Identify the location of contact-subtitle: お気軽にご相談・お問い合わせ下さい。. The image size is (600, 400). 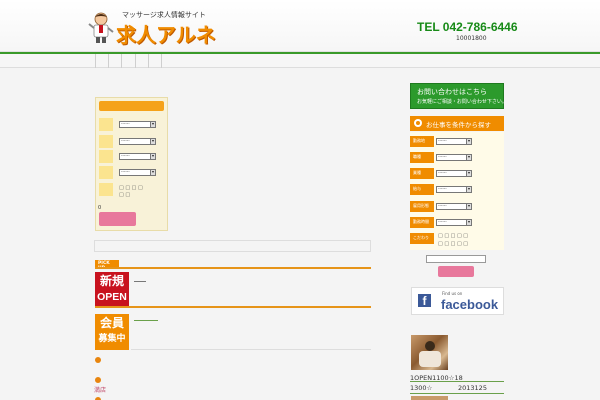
(462, 102).